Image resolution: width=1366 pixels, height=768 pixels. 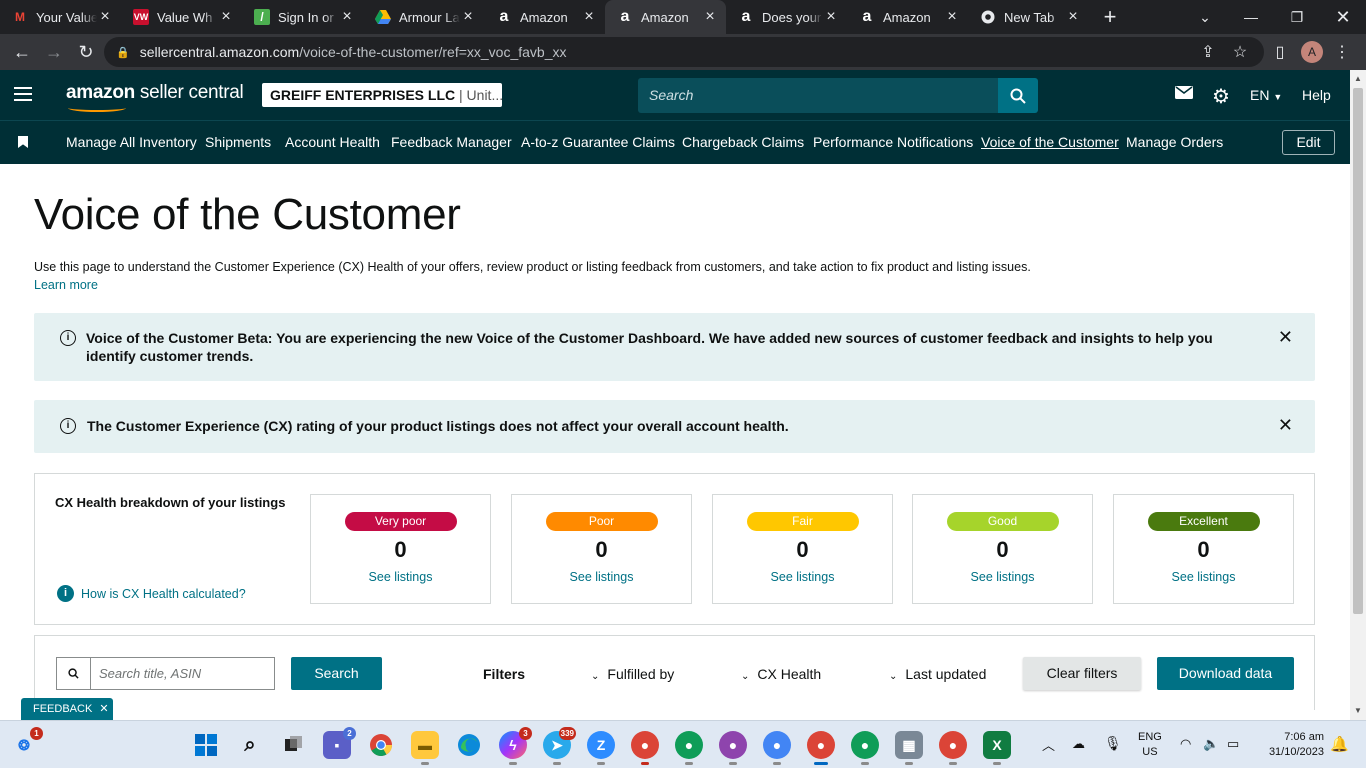 I want to click on nav-performance-notifications: Performance Notifications, so click(x=893, y=142).